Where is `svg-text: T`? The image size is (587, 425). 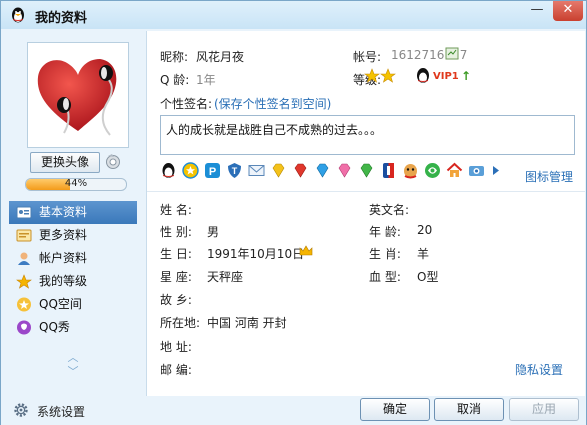 svg-text: T is located at coordinates (235, 171).